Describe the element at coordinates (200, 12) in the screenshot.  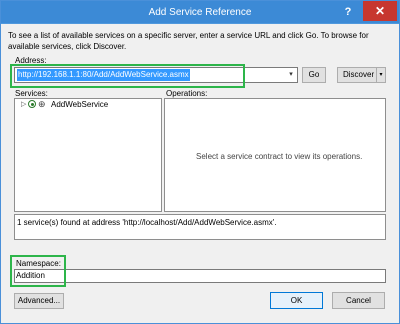
I see `title-bar: Add Service Reference ? ✕` at that location.